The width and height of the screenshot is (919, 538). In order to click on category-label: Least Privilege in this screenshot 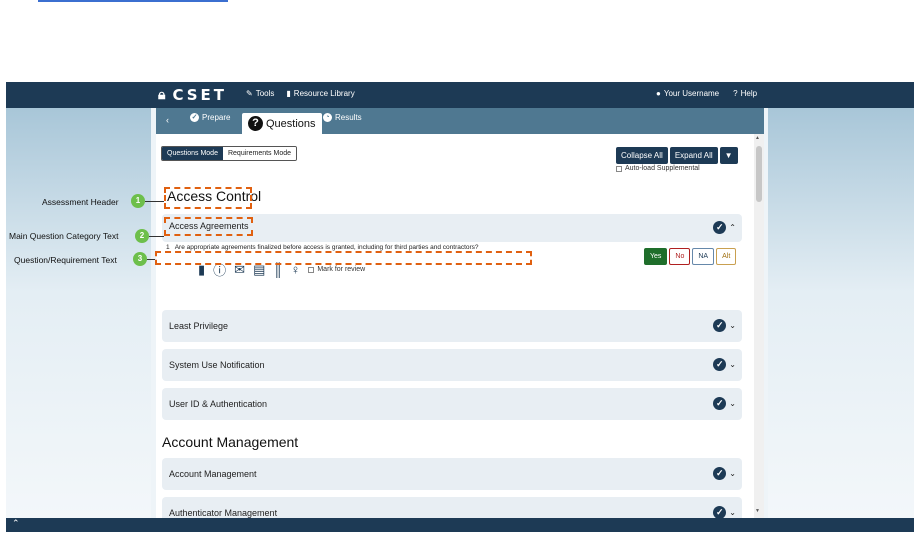, I will do `click(199, 326)`.